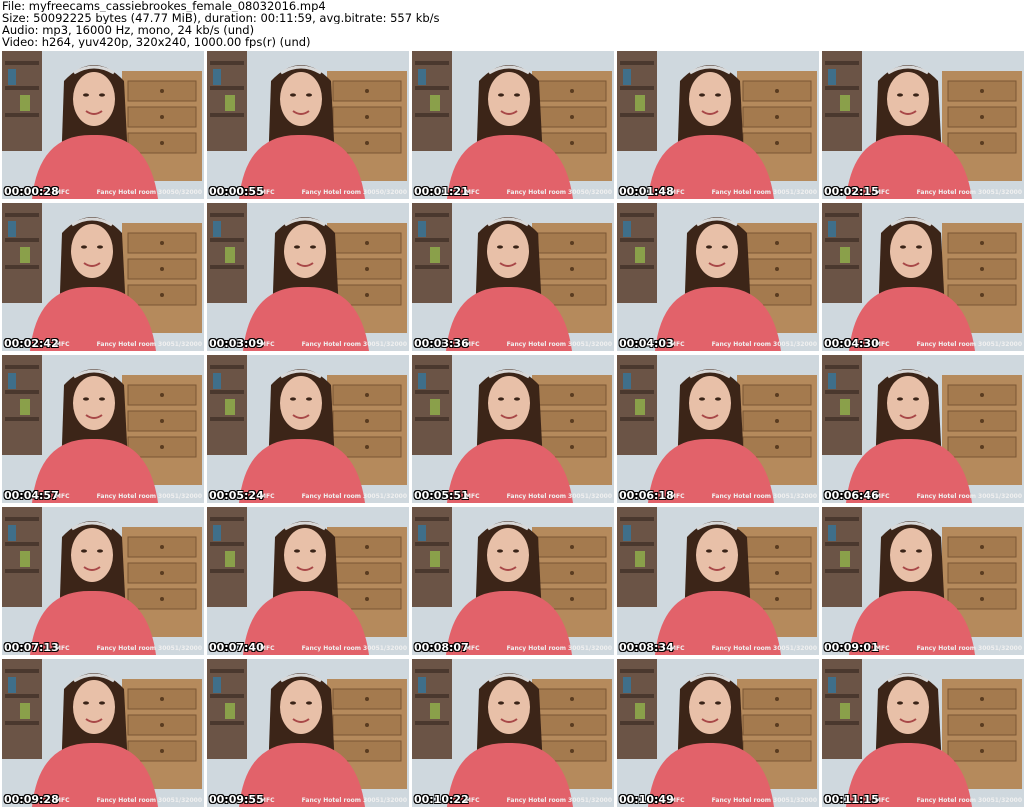 The height and width of the screenshot is (811, 1024). I want to click on video-thumbnail: 00:07:40 MFC Fancy Hotel room 30051/32000, so click(308, 581).